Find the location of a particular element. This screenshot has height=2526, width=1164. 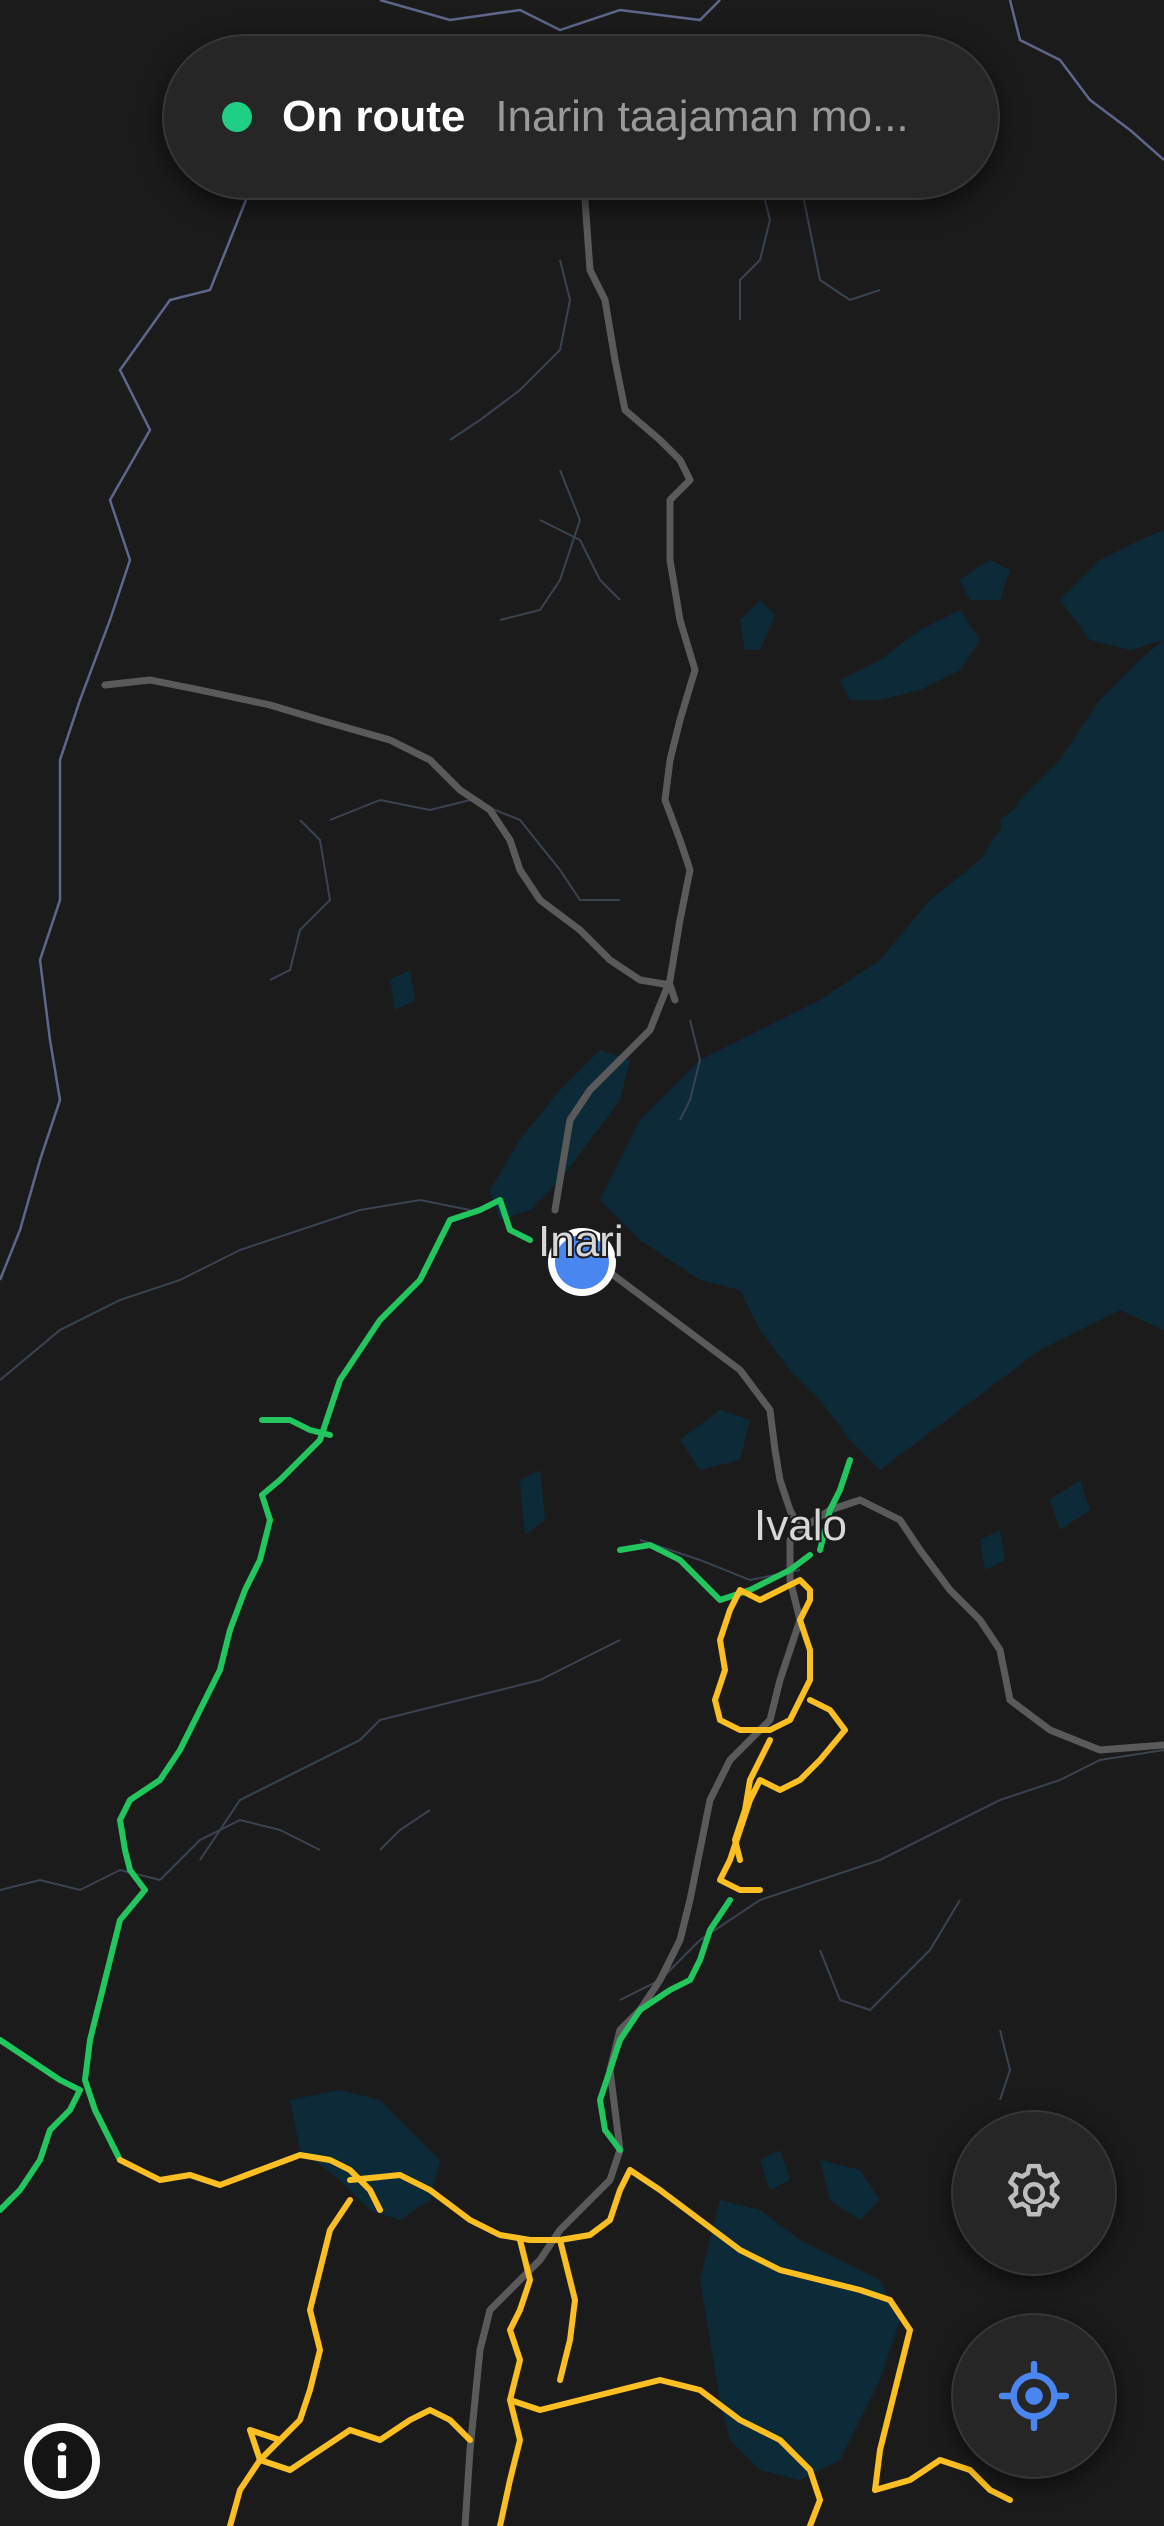

locate-me-button is located at coordinates (1034, 2396).